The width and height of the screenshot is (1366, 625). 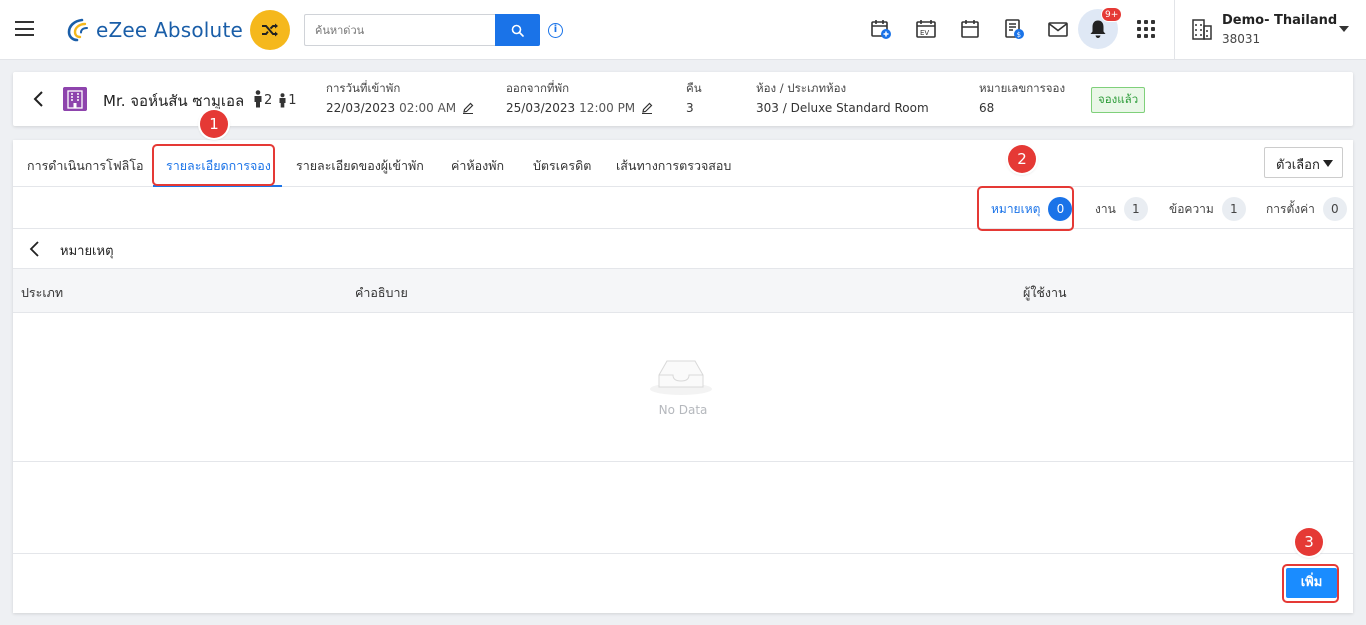 What do you see at coordinates (24, 28) in the screenshot?
I see `menu-icon` at bounding box center [24, 28].